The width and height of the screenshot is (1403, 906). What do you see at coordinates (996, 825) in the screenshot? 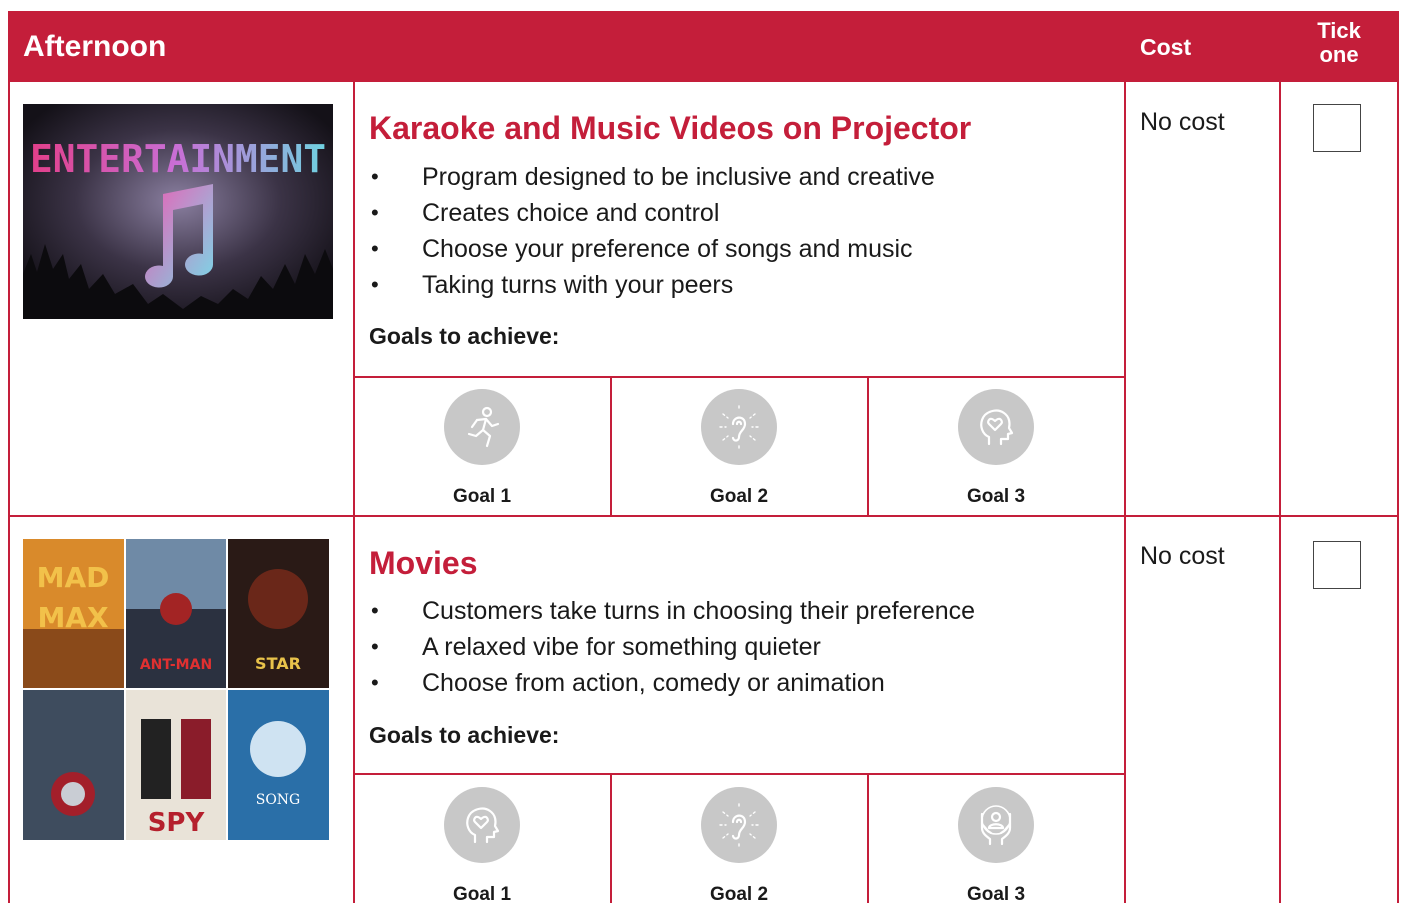
I see `hands-person-icon` at bounding box center [996, 825].